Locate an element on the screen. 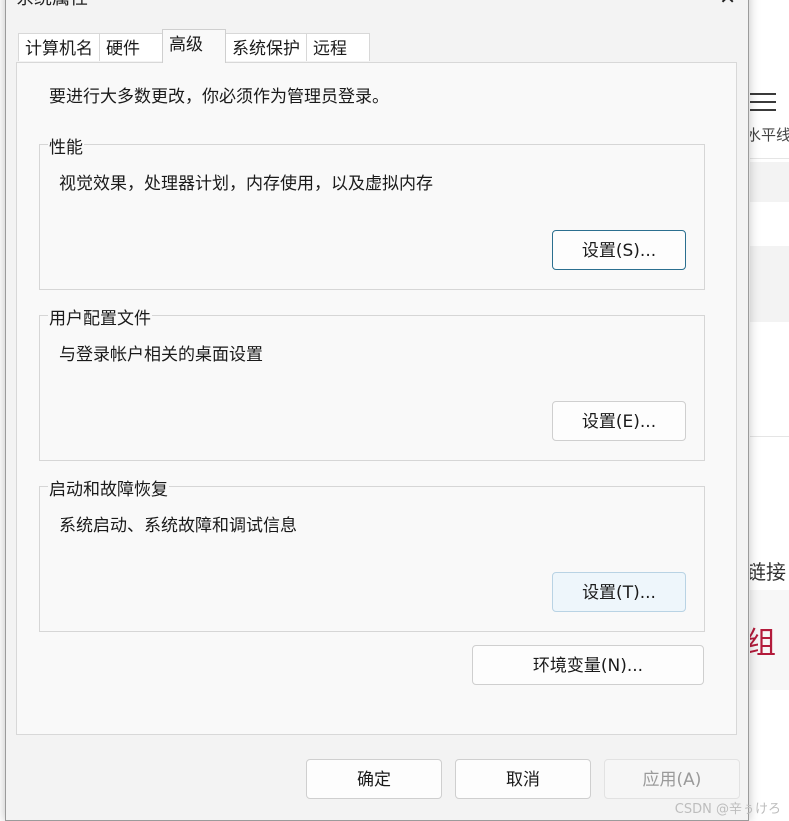 This screenshot has height=821, width=789. user-profiles-group-title: 用户配置文件 is located at coordinates (100, 316).